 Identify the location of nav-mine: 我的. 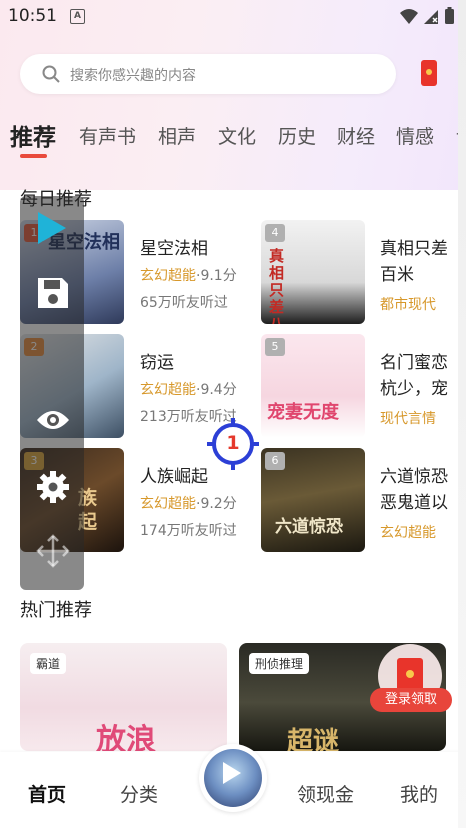
(419, 793).